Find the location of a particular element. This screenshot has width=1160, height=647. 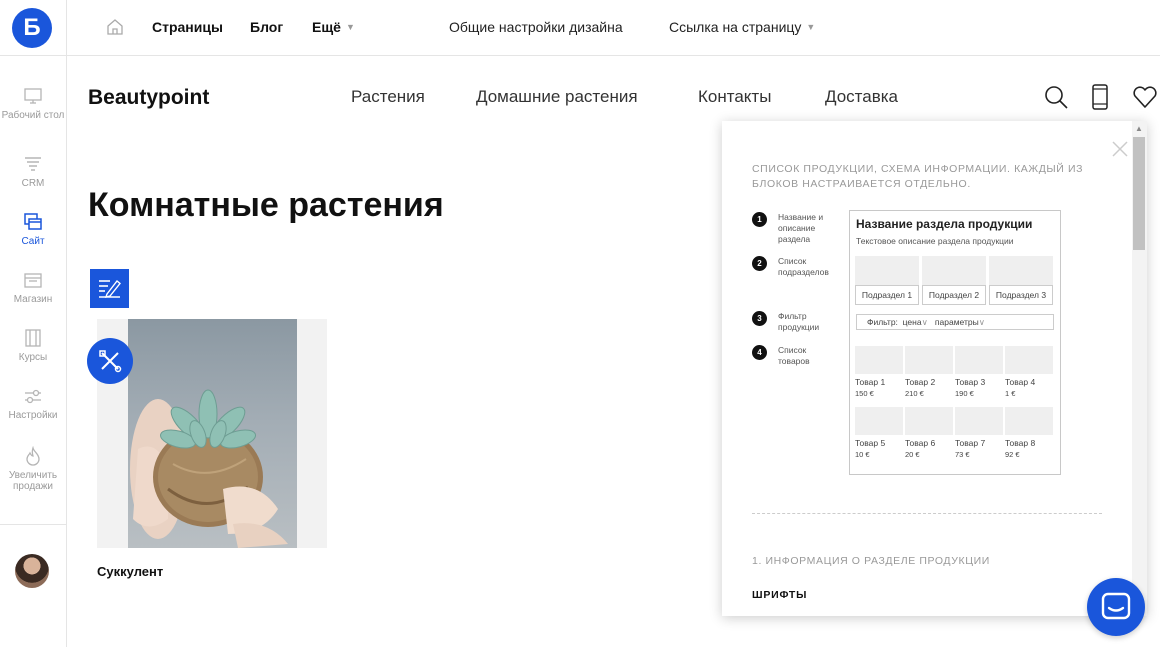

page-link-label: Ссылка на страницу is located at coordinates (735, 27).